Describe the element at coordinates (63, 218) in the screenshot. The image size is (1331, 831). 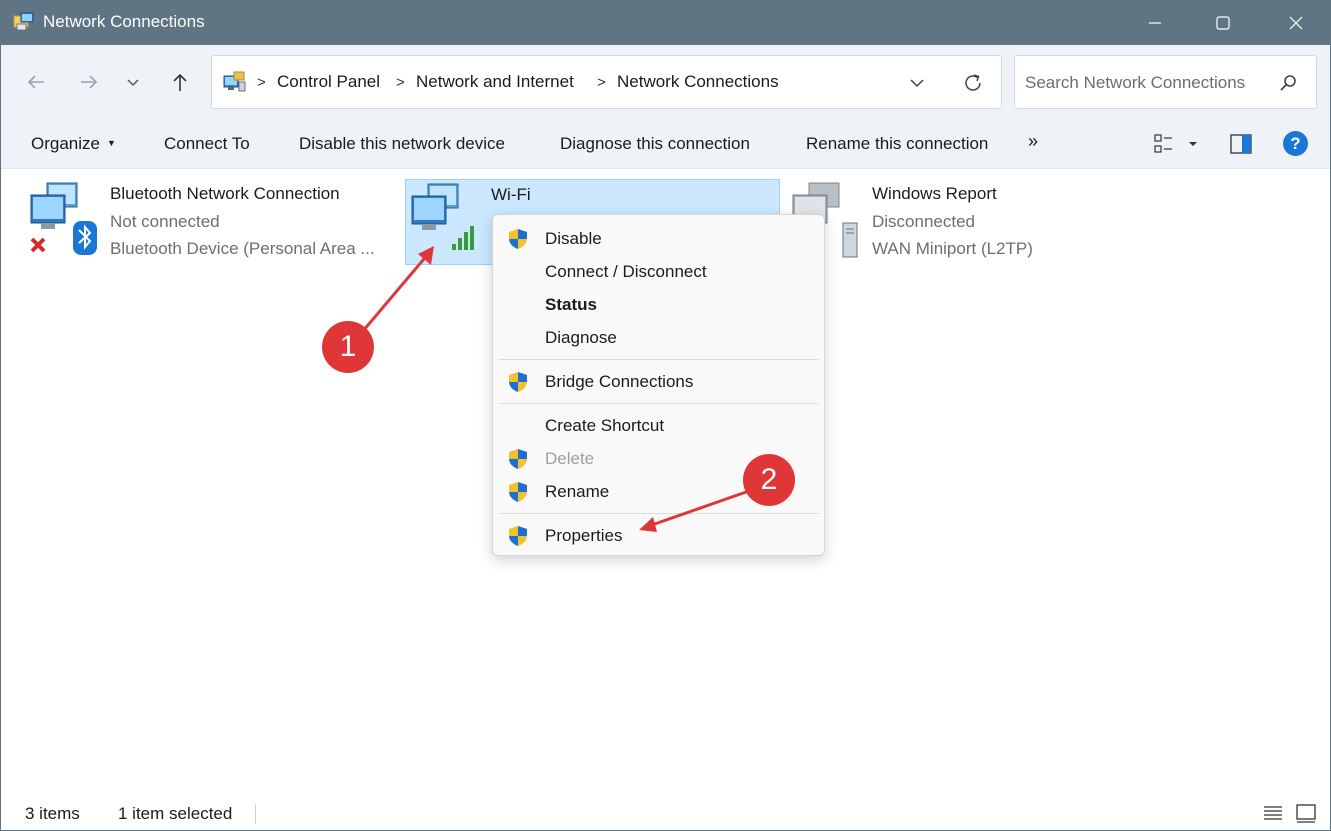
I see `network-computers-icon` at that location.